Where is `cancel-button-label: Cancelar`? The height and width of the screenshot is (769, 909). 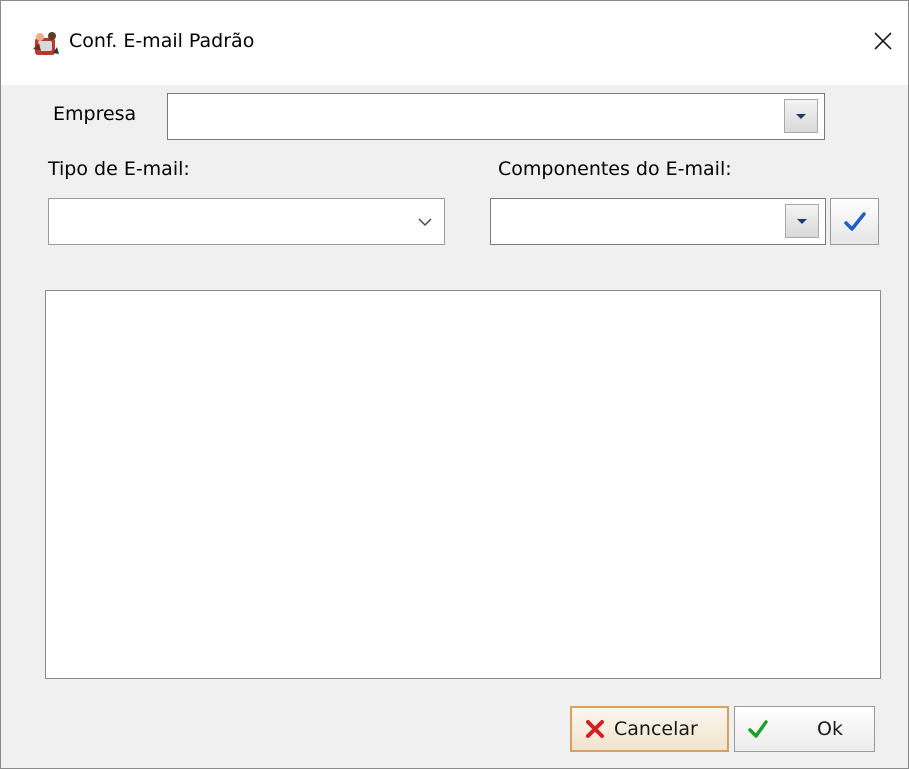 cancel-button-label: Cancelar is located at coordinates (656, 729).